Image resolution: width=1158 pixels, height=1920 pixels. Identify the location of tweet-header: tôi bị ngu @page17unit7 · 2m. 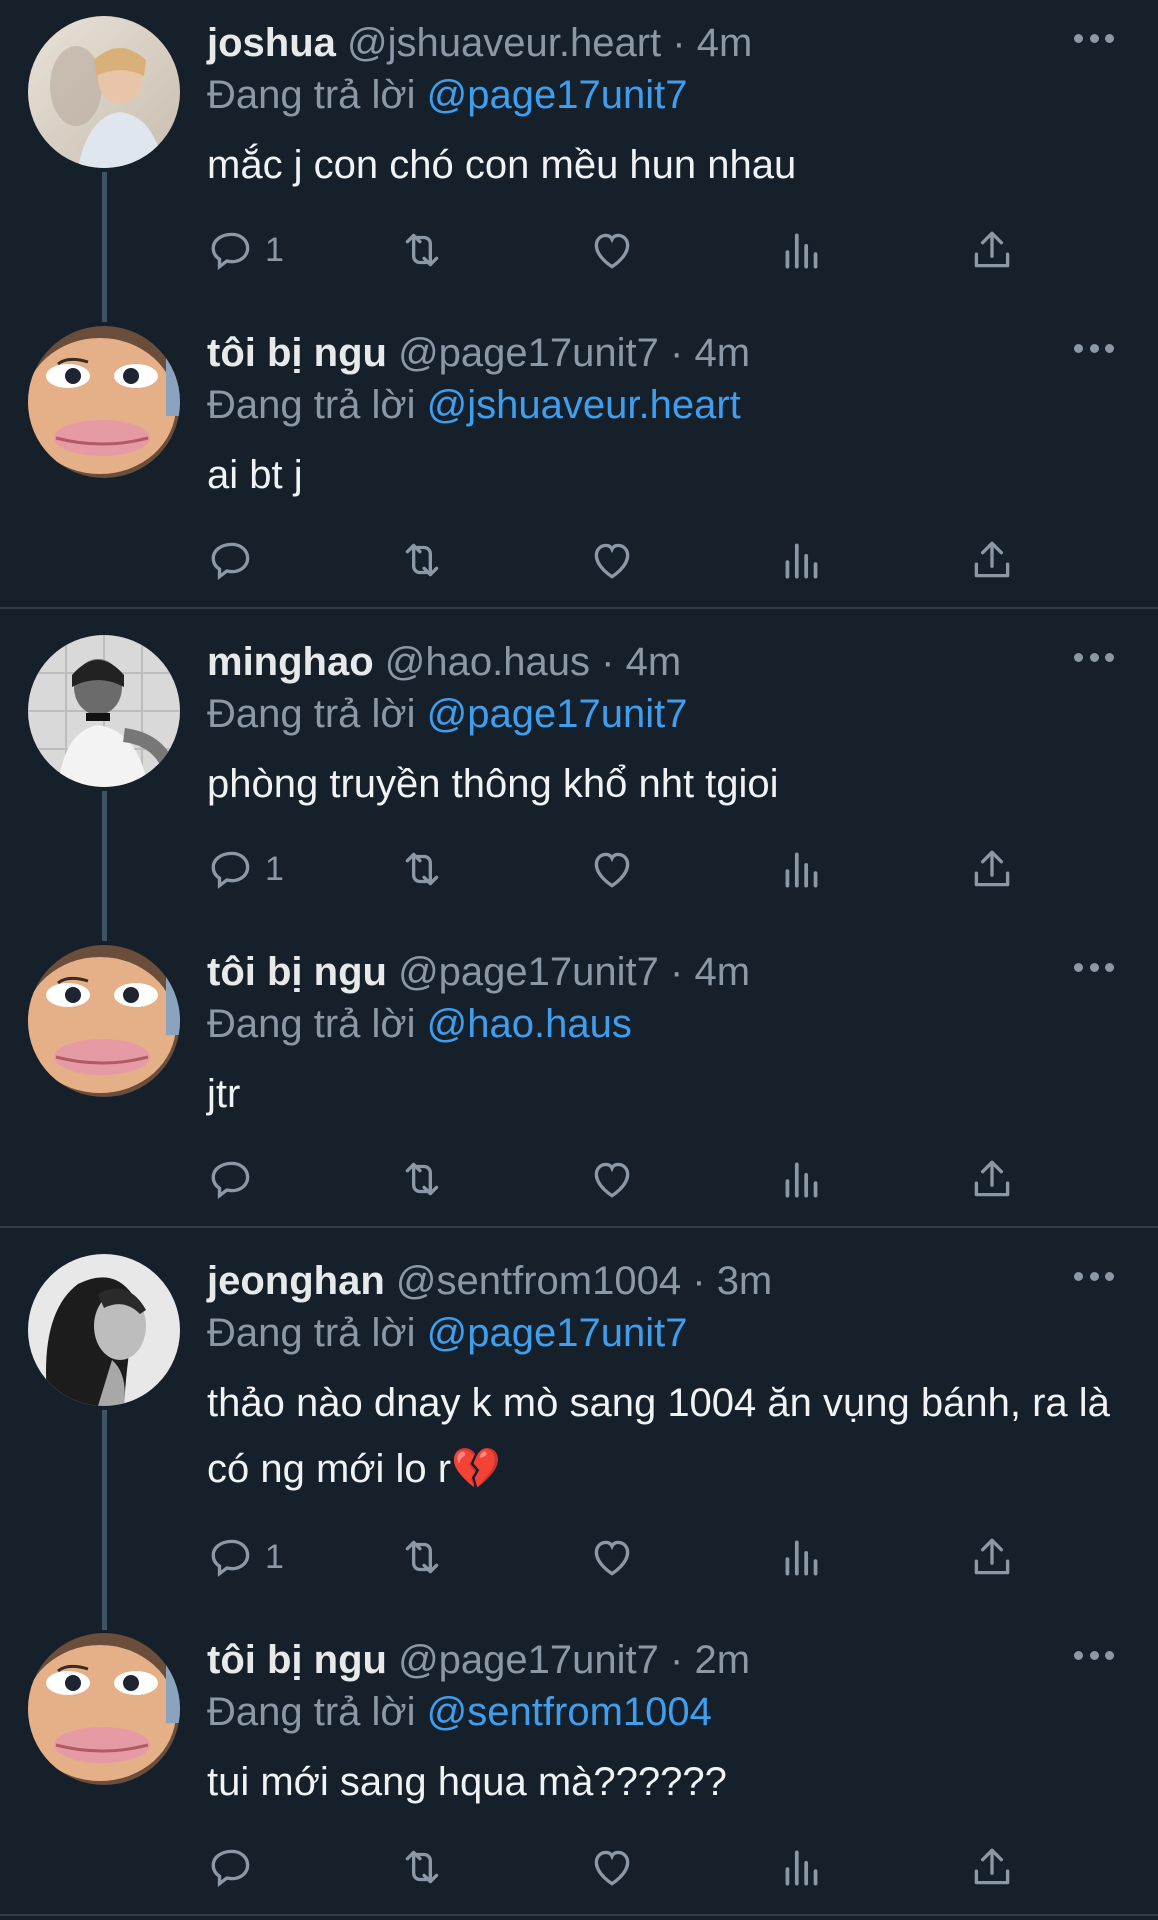
(642, 1660).